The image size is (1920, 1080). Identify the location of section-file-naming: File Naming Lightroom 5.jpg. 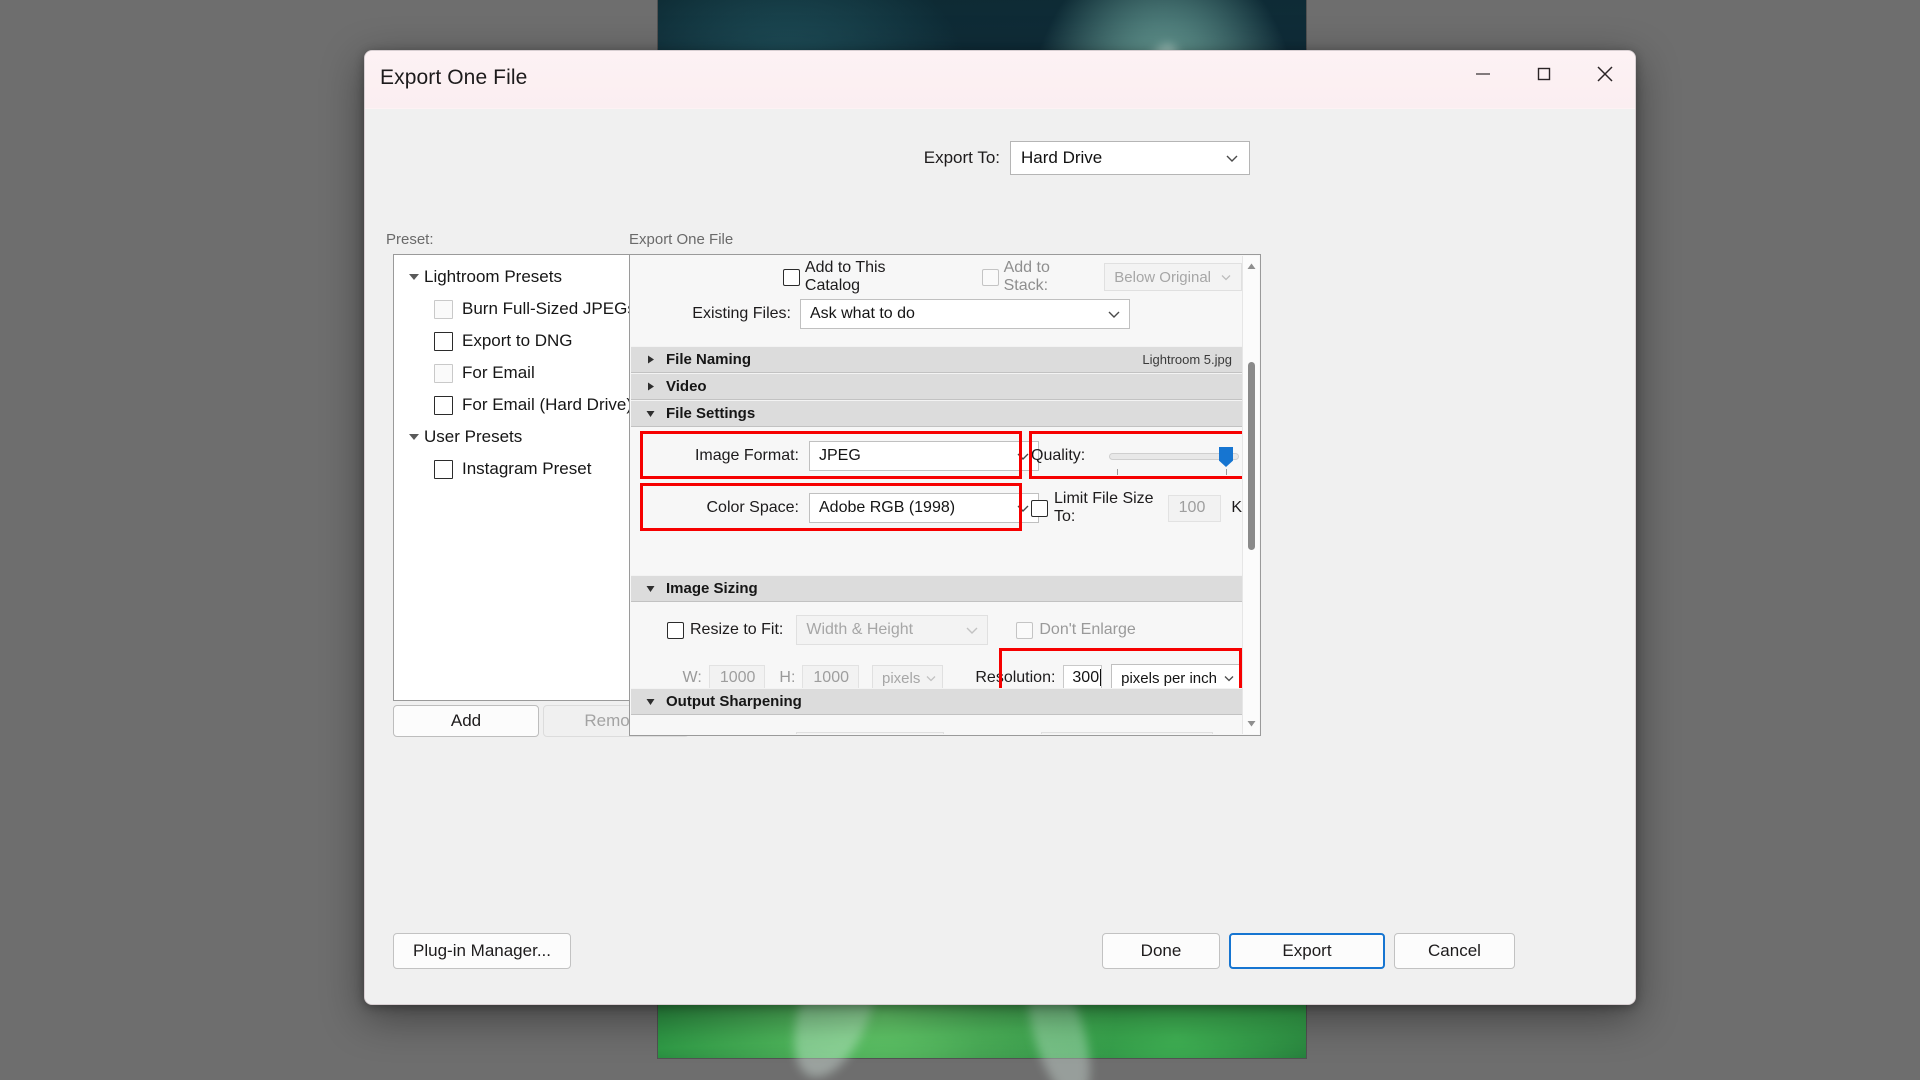
(936, 359).